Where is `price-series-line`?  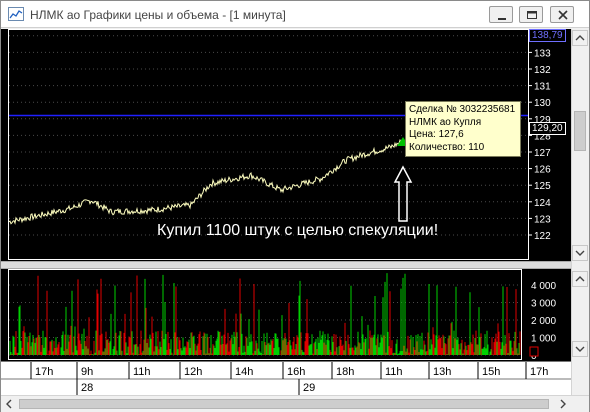 price-series-line is located at coordinates (205, 181).